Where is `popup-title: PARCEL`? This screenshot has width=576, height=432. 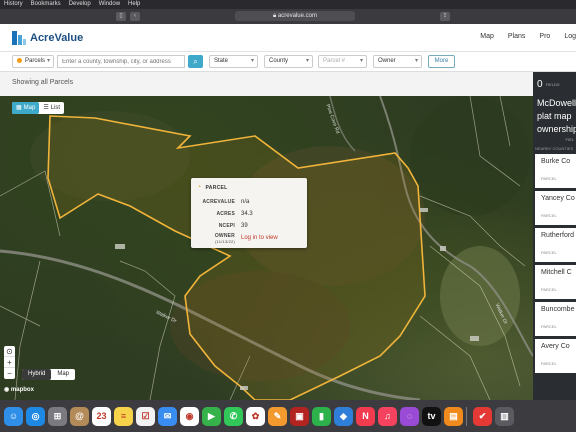 popup-title: PARCEL is located at coordinates (216, 187).